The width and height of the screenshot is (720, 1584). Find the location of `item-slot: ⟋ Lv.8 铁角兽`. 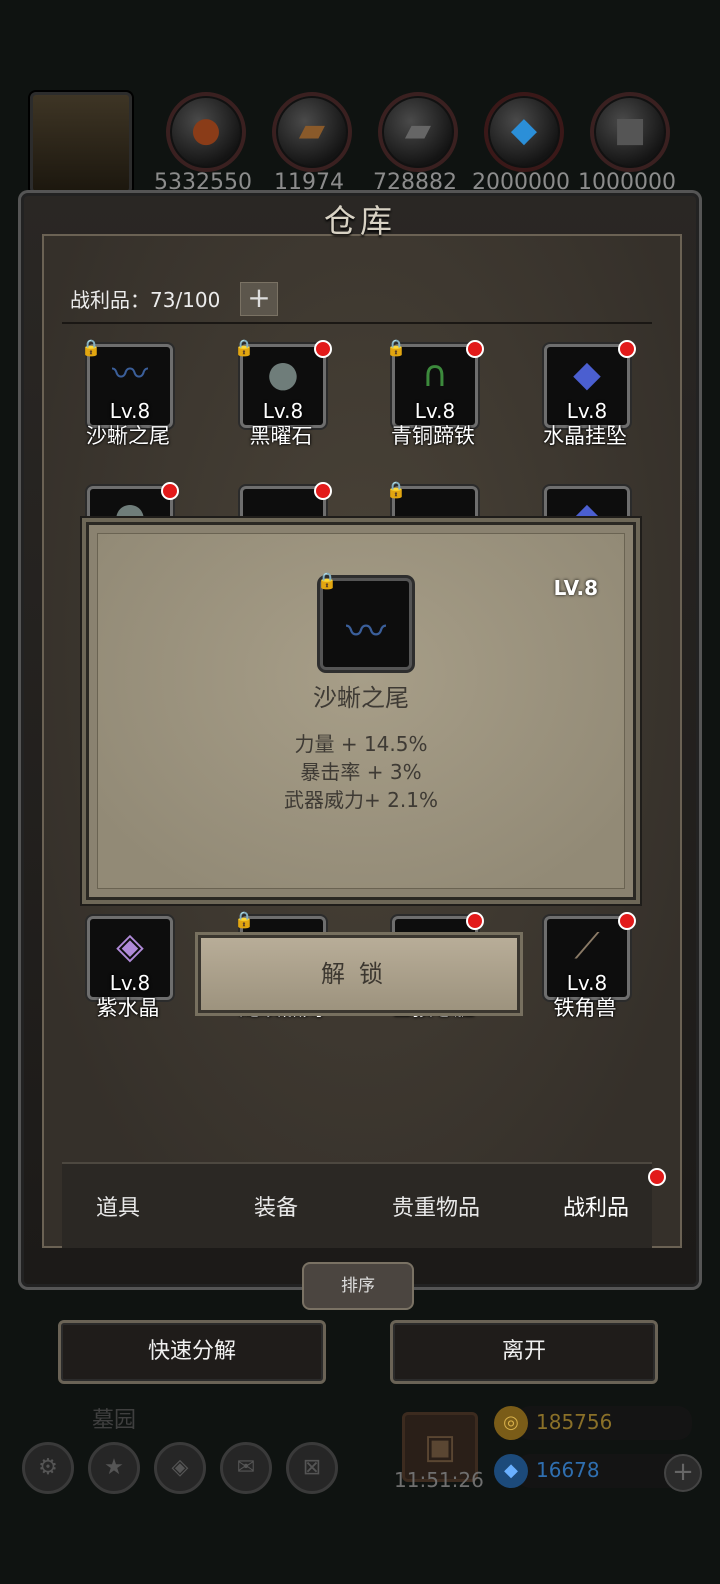

item-slot: ⟋ Lv.8 铁角兽 is located at coordinates (585, 966).